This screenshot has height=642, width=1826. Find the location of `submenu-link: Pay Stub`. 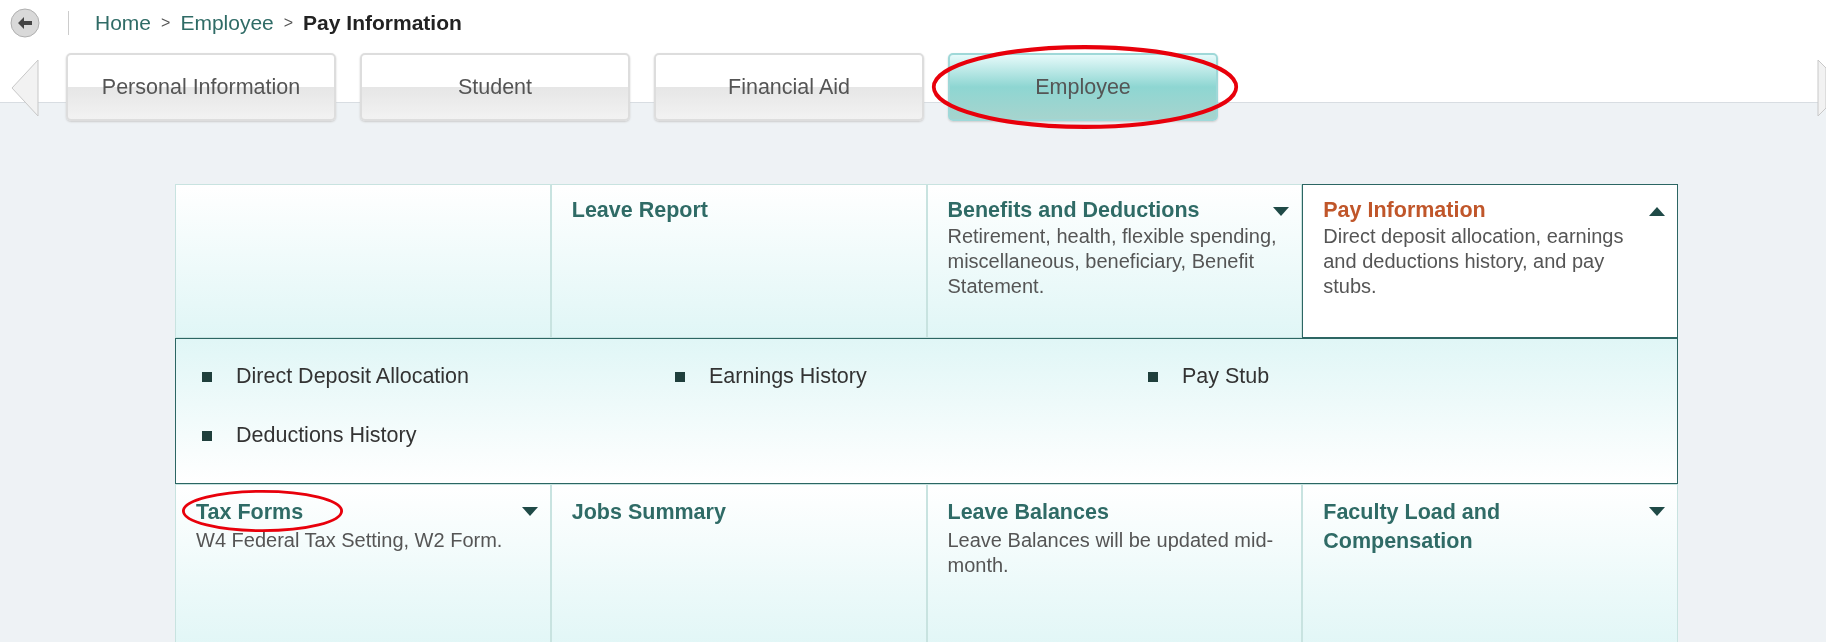

submenu-link: Pay Stub is located at coordinates (1226, 376).